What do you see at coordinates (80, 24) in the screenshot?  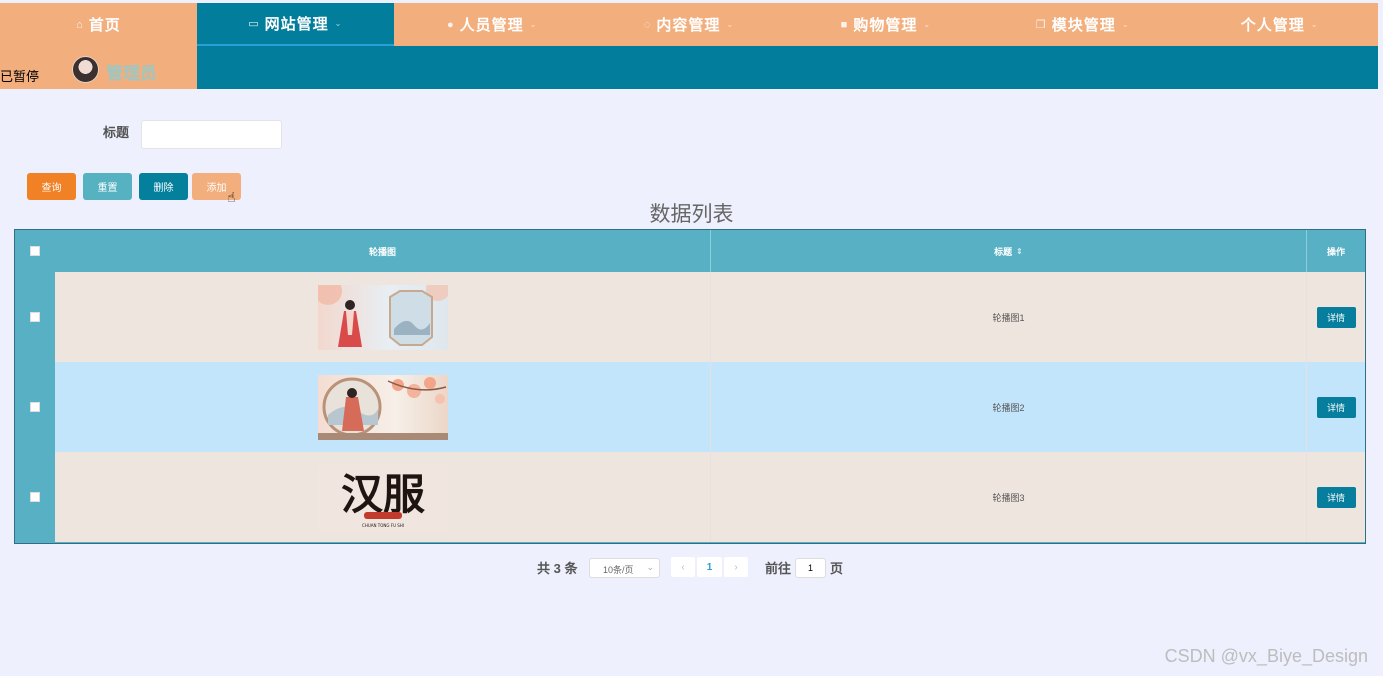 I see `home-icon: ⌂` at bounding box center [80, 24].